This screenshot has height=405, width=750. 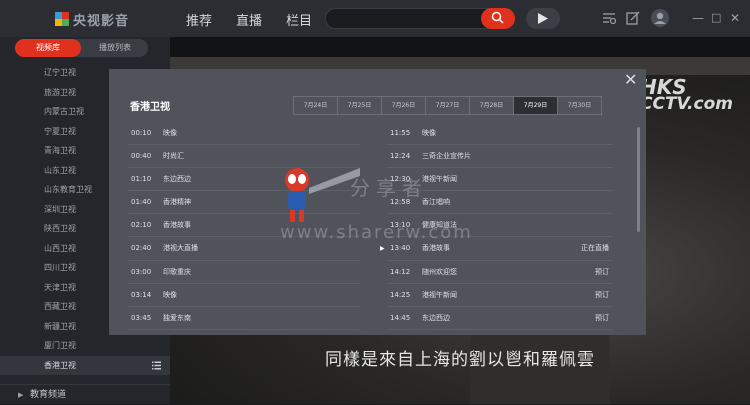 I want to click on schedule-time: 03:00, so click(x=141, y=271).